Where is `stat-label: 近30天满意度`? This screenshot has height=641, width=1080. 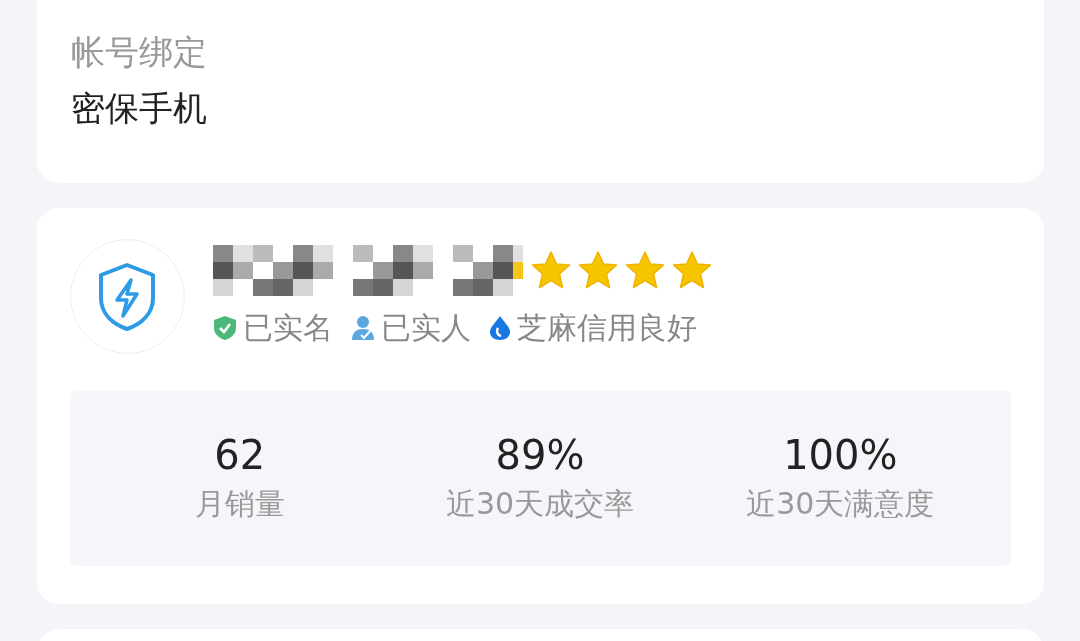
stat-label: 近30天满意度 is located at coordinates (840, 504).